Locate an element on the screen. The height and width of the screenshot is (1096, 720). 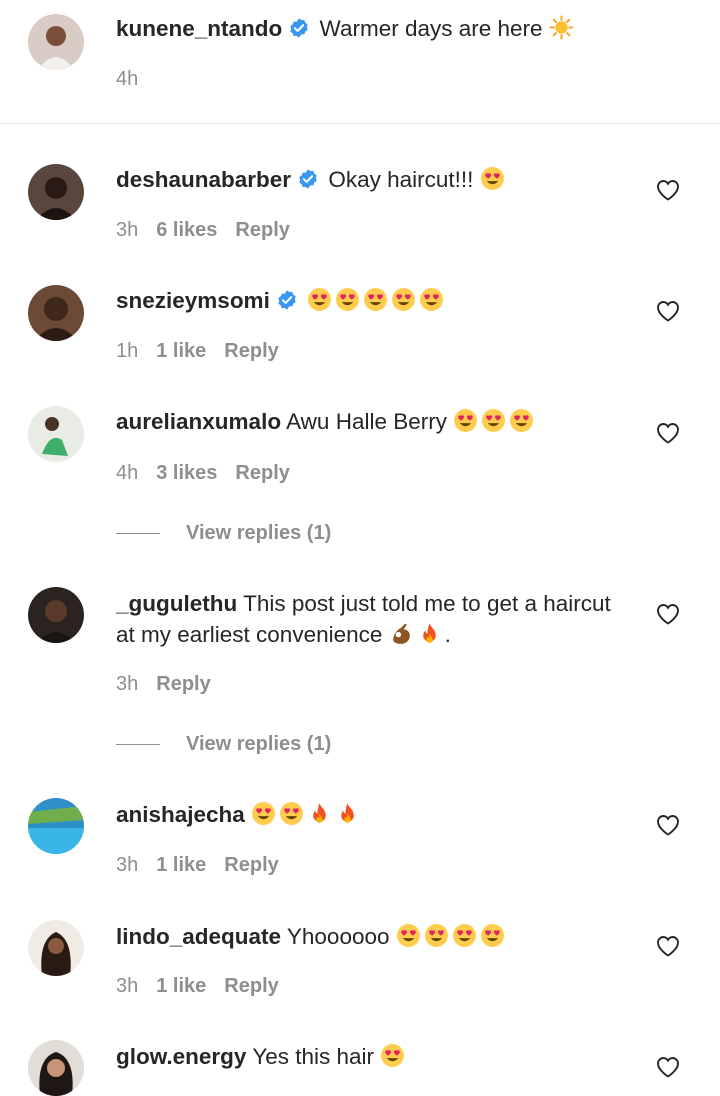
timestamp: 1h is located at coordinates (127, 351).